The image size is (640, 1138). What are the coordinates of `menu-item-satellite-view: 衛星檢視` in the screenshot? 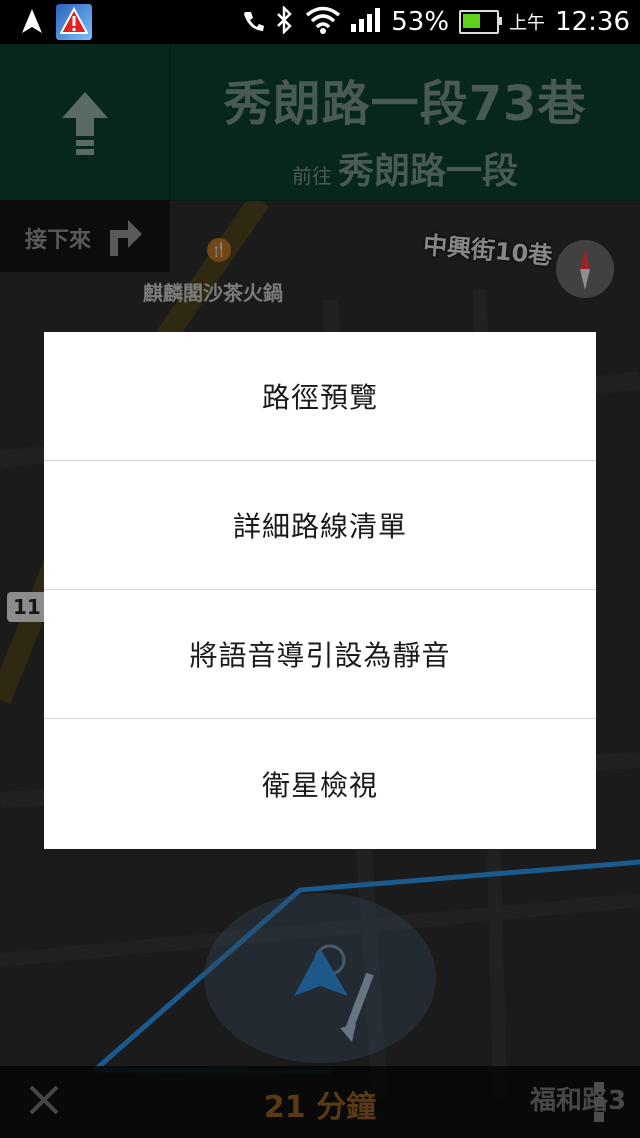 It's located at (320, 784).